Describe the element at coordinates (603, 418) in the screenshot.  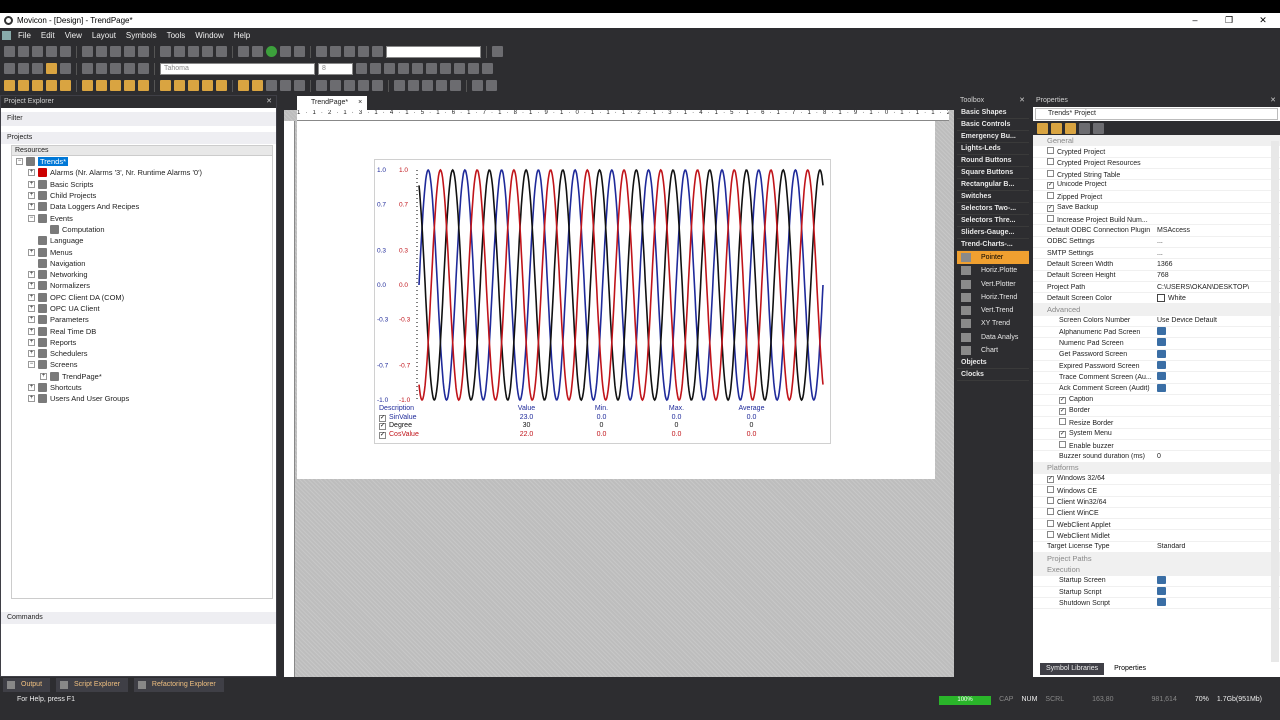
I see `legend-row: ✓ SinValue 23.0 0.0 0.0 0.0` at that location.